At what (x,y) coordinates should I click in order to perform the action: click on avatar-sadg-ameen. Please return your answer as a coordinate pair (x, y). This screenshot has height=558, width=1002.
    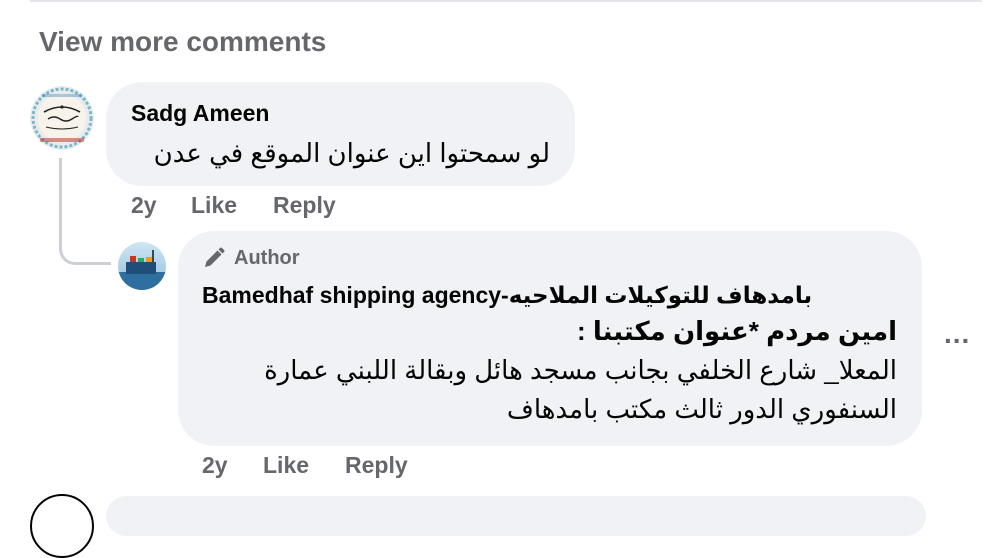
    Looking at the image, I should click on (62, 118).